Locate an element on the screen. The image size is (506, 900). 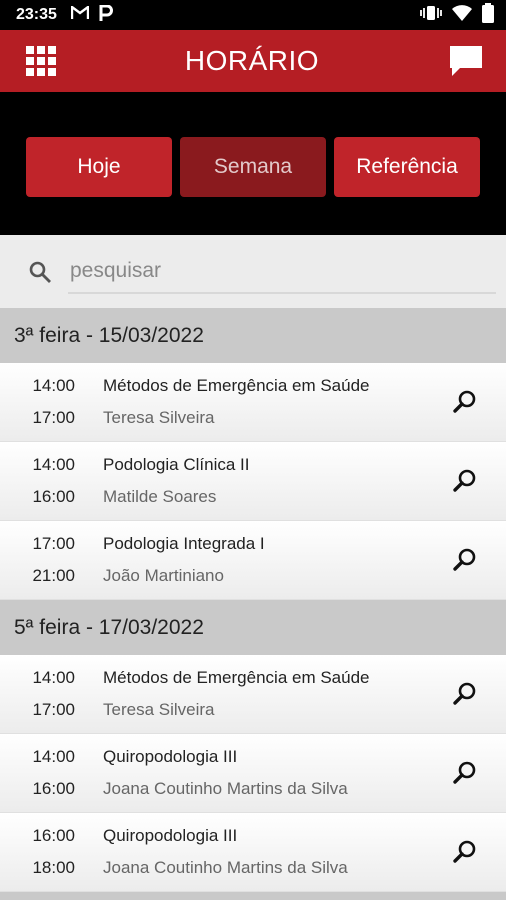
event-end-time: 21:00 is located at coordinates (53, 575).